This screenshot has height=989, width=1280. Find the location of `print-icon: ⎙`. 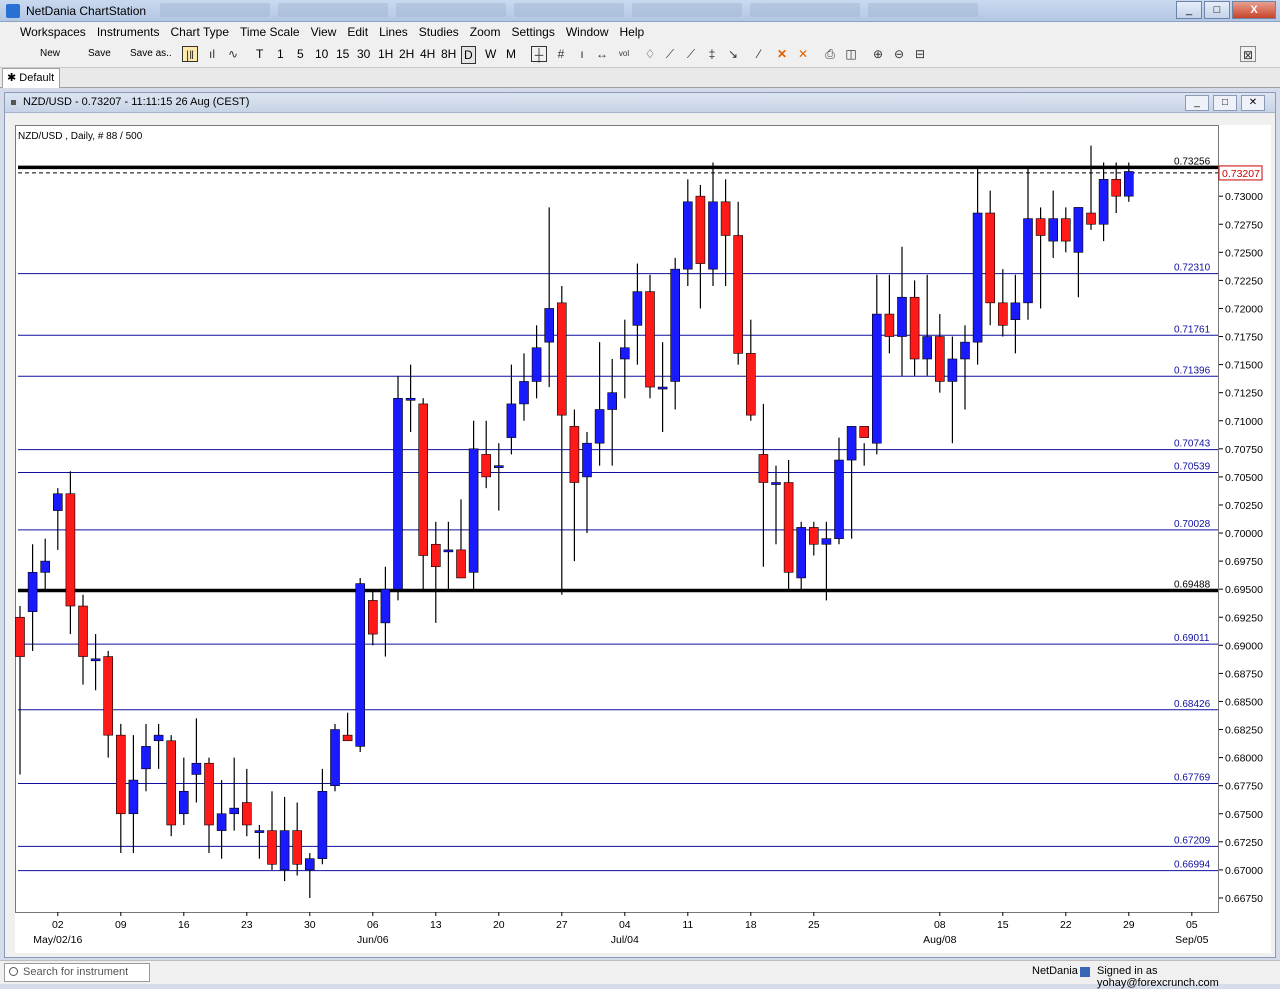

print-icon: ⎙ is located at coordinates (830, 54).